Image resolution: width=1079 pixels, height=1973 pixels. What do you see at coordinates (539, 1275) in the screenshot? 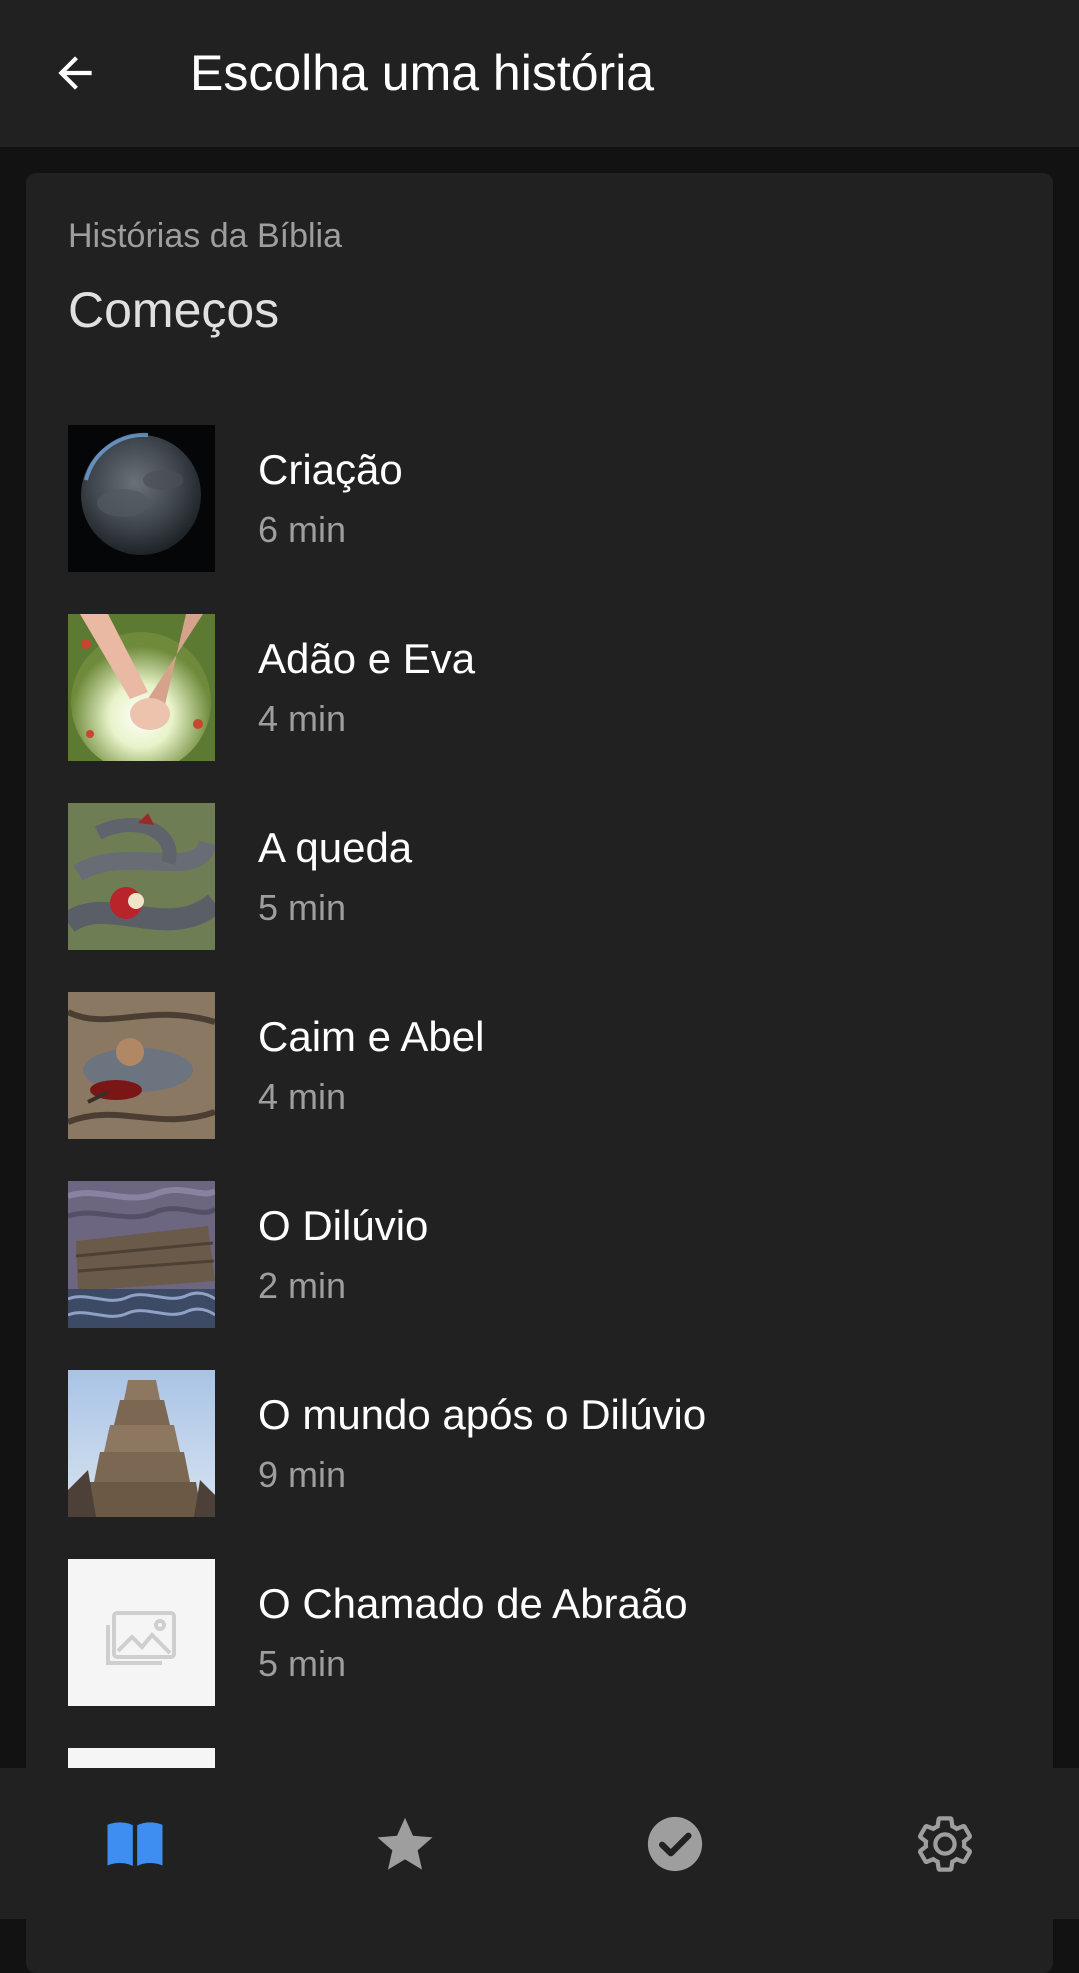
I see `story-item-o-diluvio: O Dilúvio 2 min` at bounding box center [539, 1275].